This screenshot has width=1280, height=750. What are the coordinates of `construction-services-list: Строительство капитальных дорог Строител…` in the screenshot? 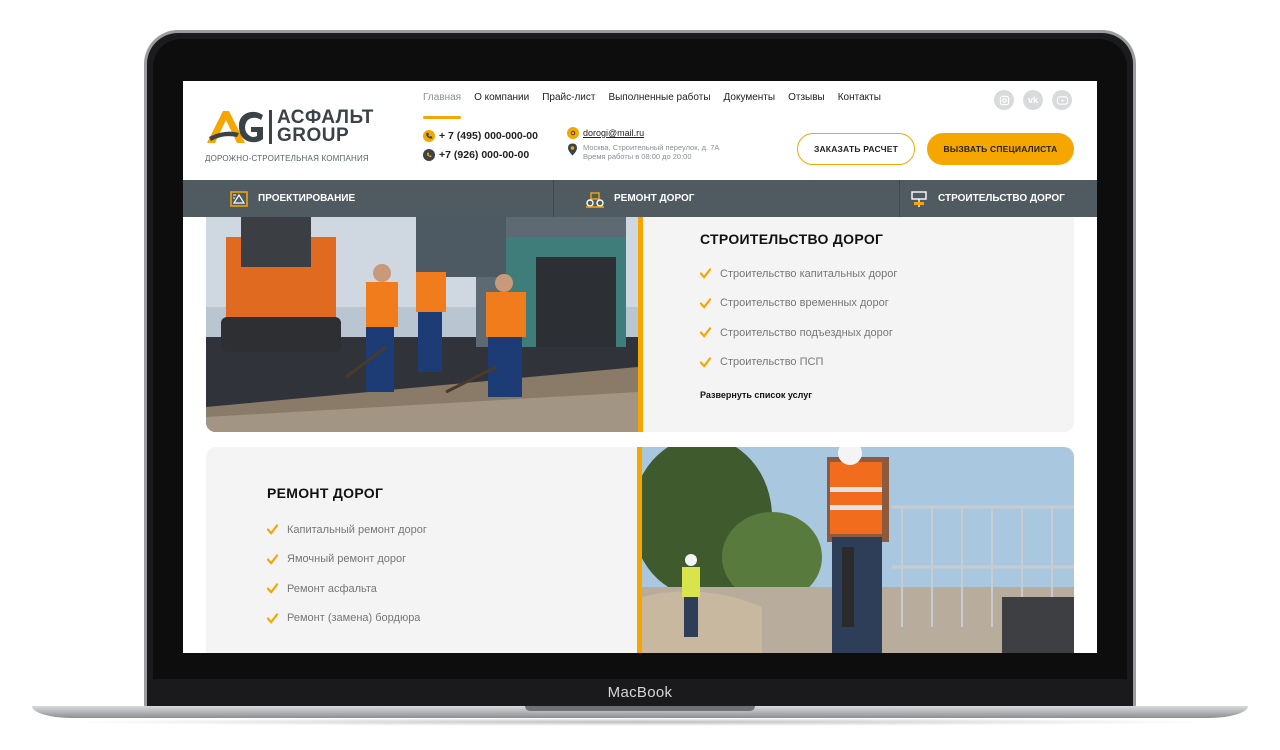 It's located at (798, 318).